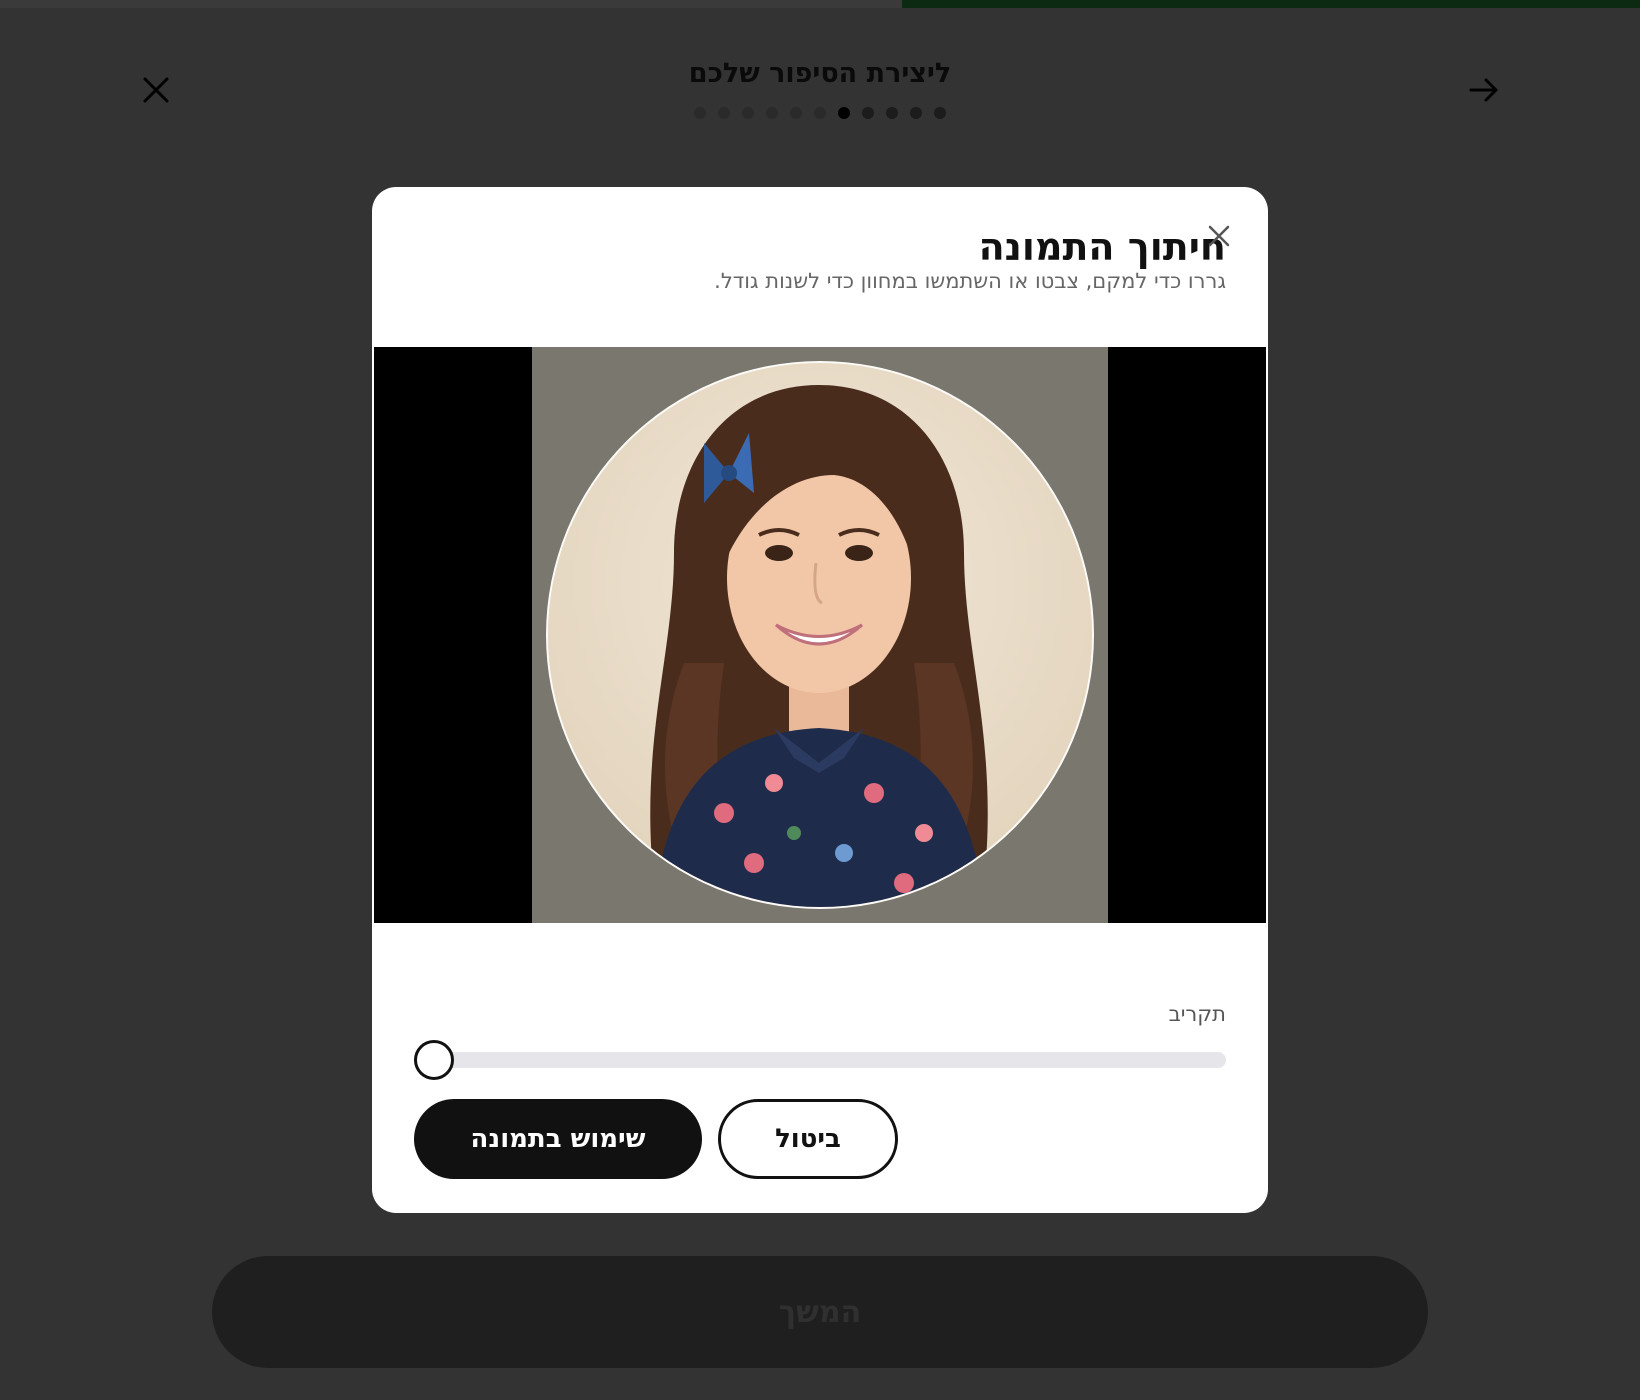  Describe the element at coordinates (1484, 90) in the screenshot. I see `arrow-right-icon` at that location.